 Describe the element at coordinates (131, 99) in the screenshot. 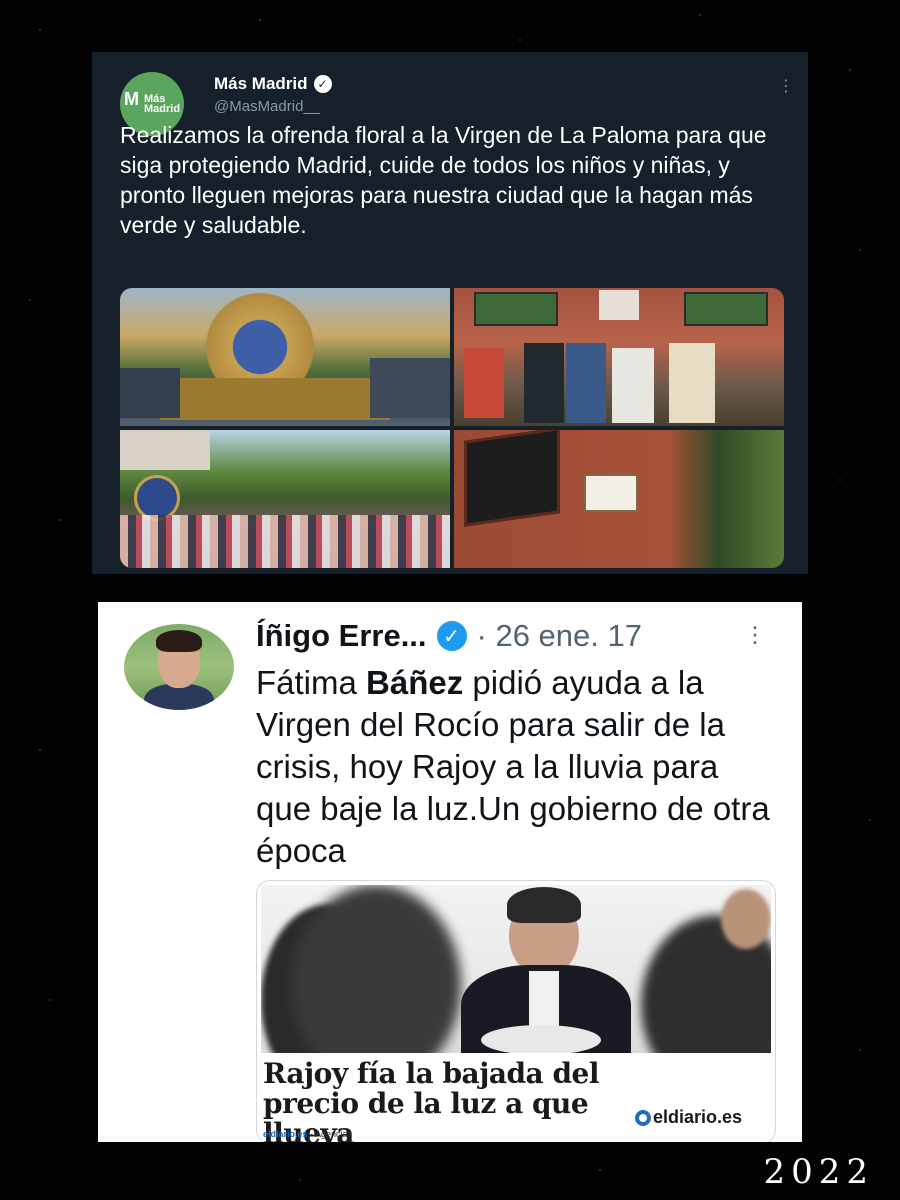

I see `logo-letter: M` at that location.